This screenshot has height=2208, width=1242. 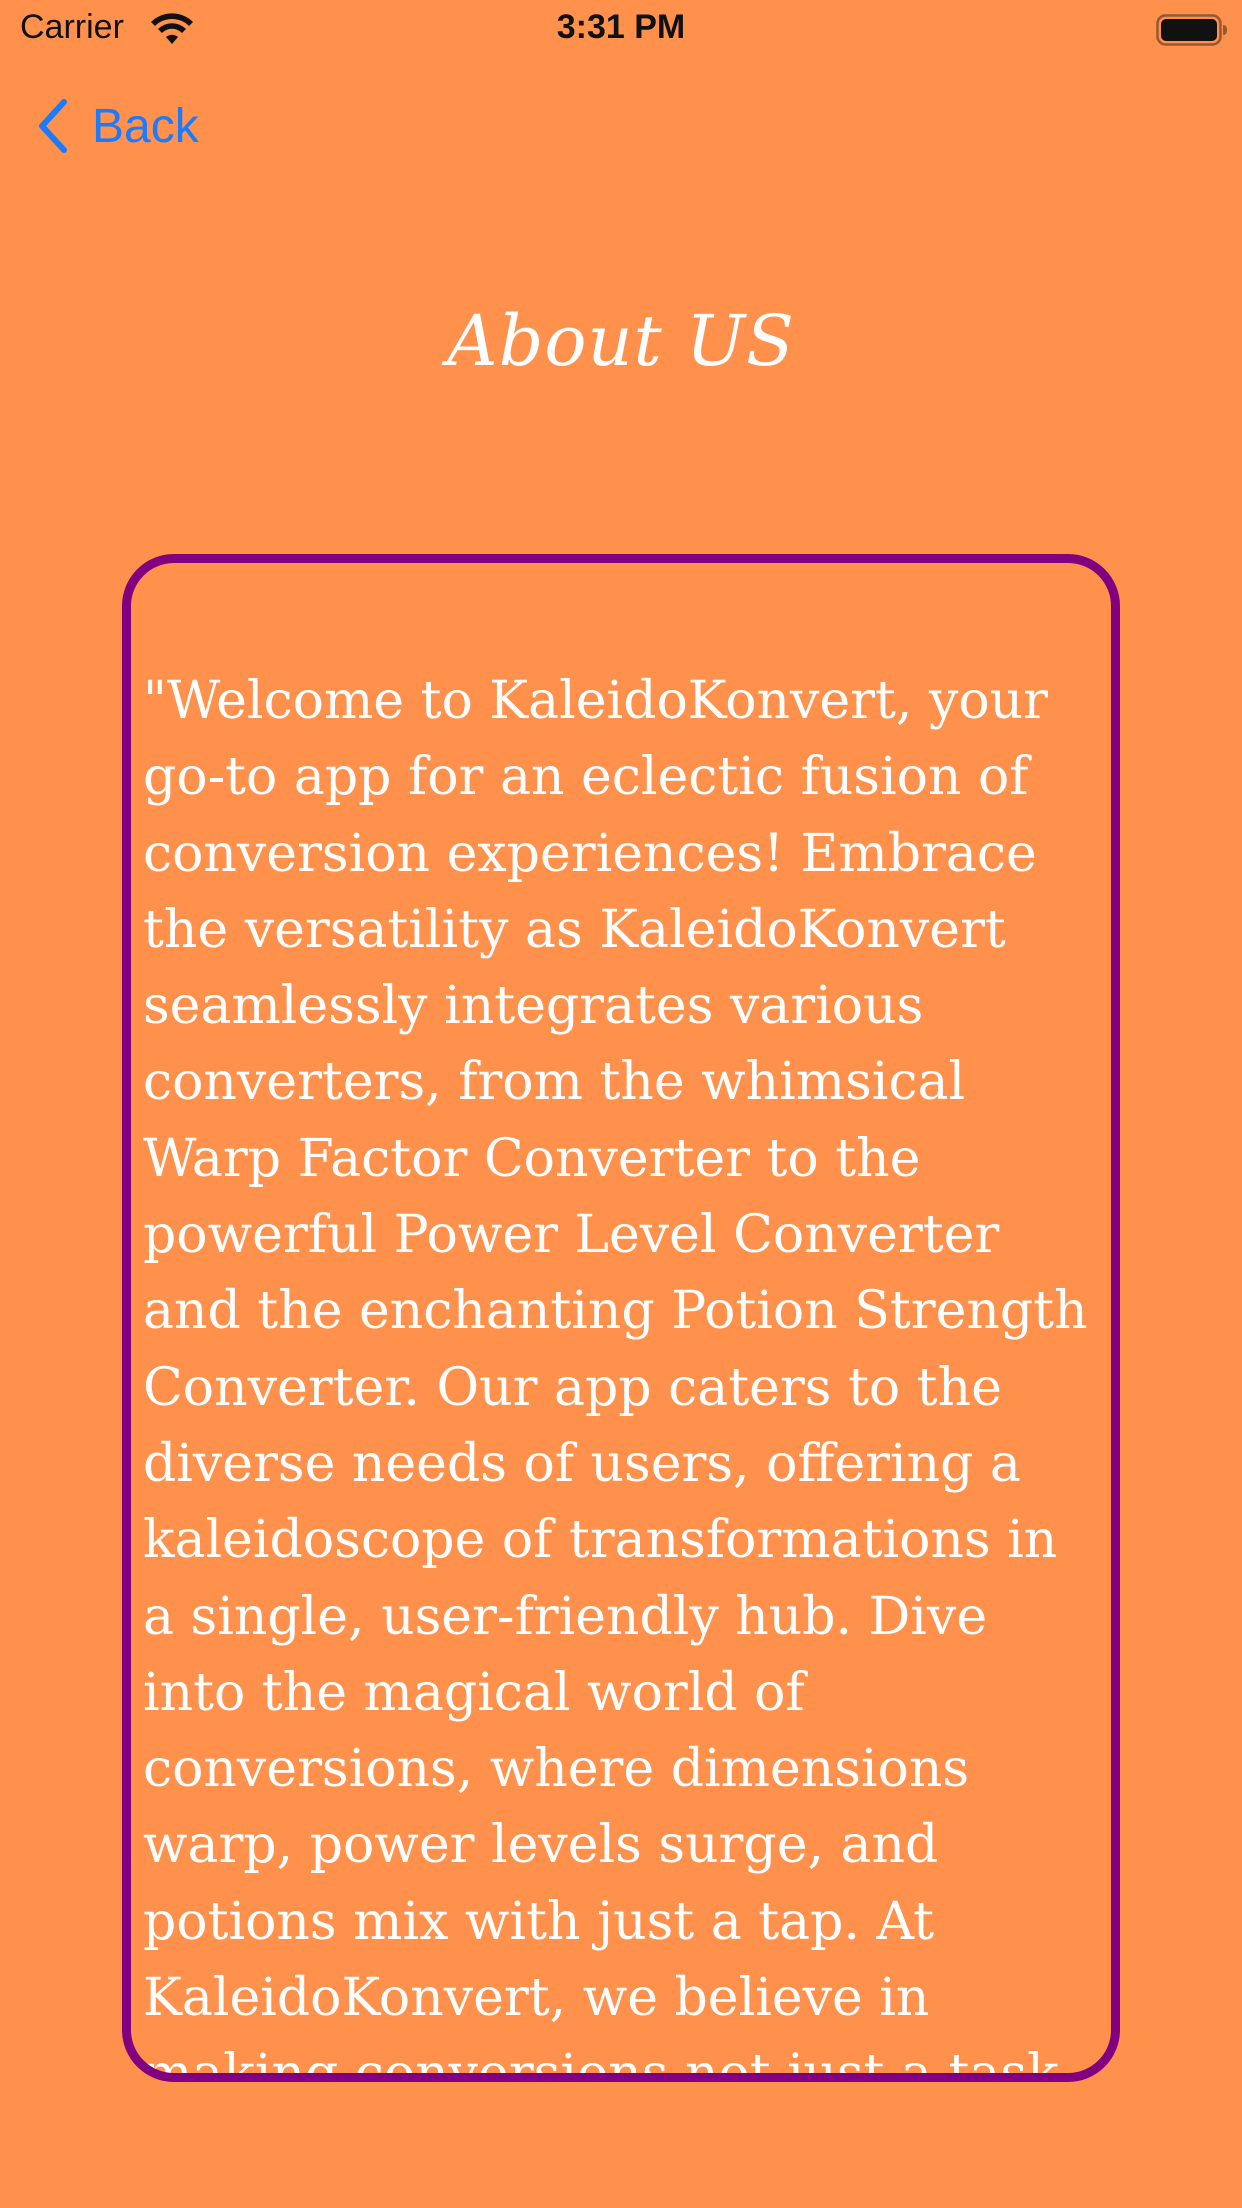 I want to click on chevron-left-icon, so click(x=53, y=126).